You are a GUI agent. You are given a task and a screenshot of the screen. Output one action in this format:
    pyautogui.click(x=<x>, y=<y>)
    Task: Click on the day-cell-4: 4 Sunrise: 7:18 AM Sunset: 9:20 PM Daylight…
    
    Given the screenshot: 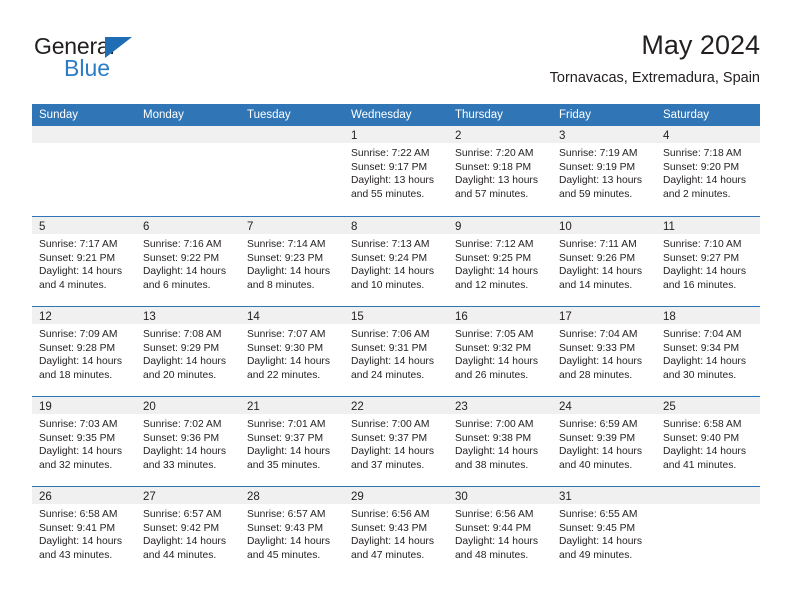 What is the action you would take?
    pyautogui.click(x=708, y=171)
    